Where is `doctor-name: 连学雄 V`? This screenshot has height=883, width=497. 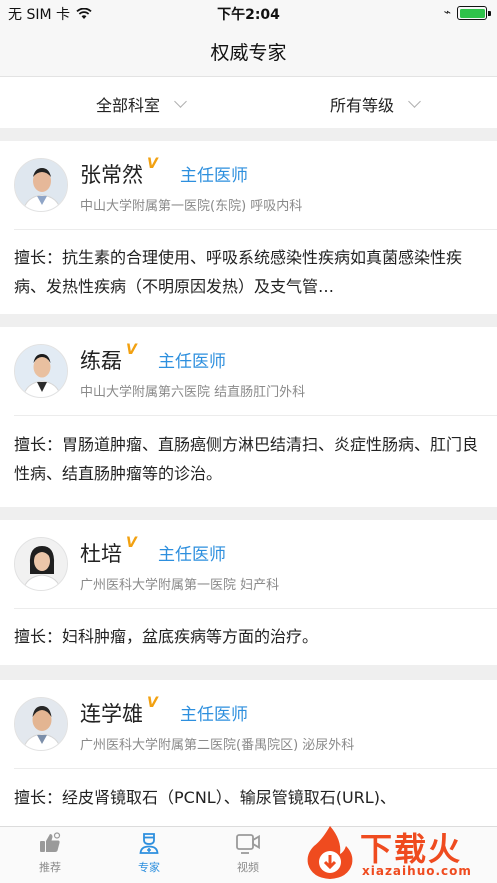 doctor-name: 连学雄 V is located at coordinates (119, 711).